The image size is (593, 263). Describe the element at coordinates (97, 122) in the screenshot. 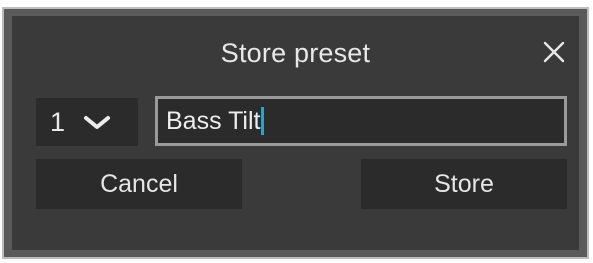

I see `chevron-down-icon` at that location.